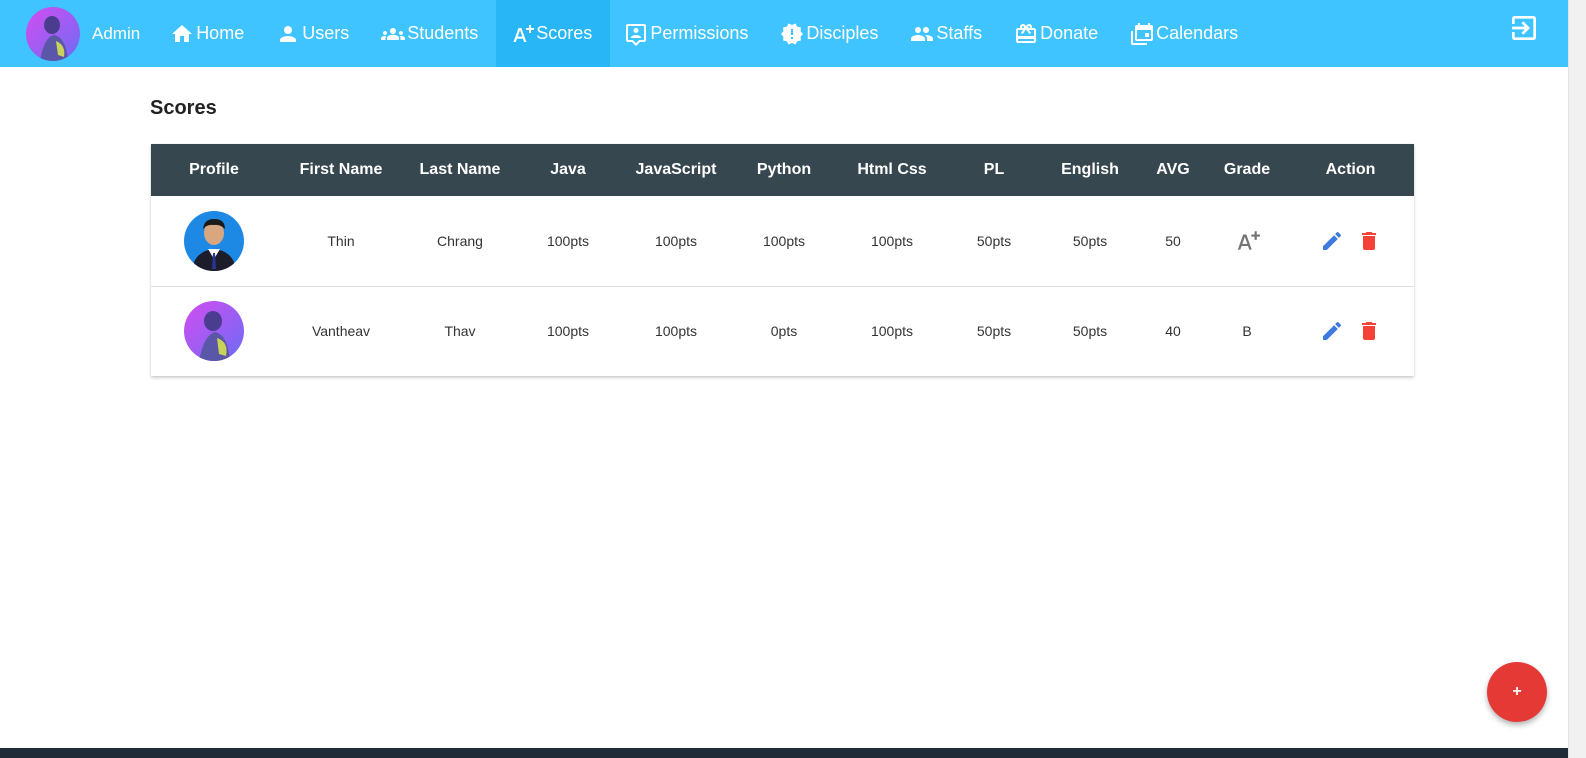  What do you see at coordinates (288, 33) in the screenshot?
I see `user-icon` at bounding box center [288, 33].